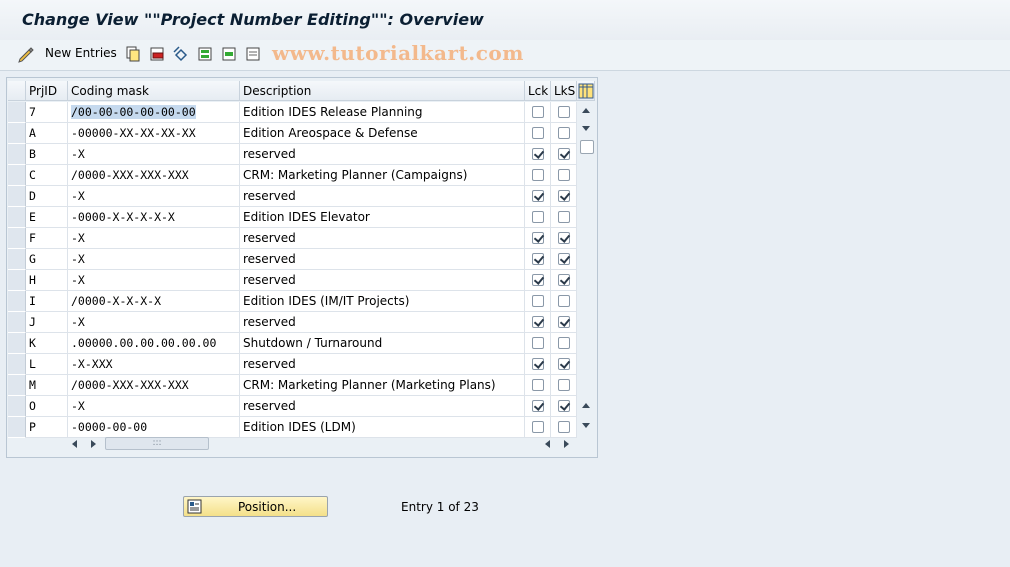 Image resolution: width=1010 pixels, height=567 pixels. Describe the element at coordinates (382, 112) in the screenshot. I see `cell-description: Edition IDES Release Planning` at that location.